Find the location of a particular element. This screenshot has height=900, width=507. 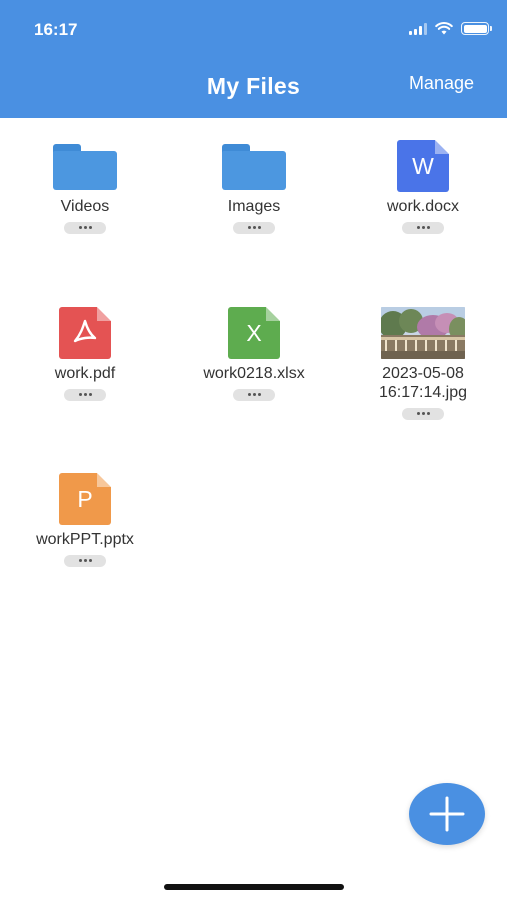

plus-icon is located at coordinates (447, 814).